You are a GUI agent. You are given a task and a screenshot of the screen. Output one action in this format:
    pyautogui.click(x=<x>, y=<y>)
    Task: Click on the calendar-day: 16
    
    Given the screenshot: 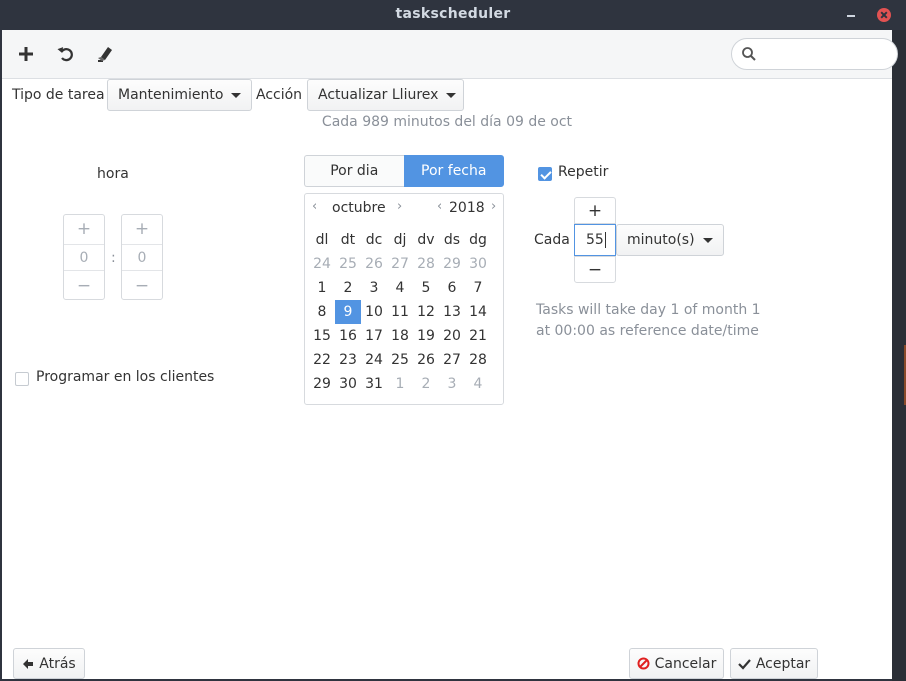 What is the action you would take?
    pyautogui.click(x=348, y=336)
    